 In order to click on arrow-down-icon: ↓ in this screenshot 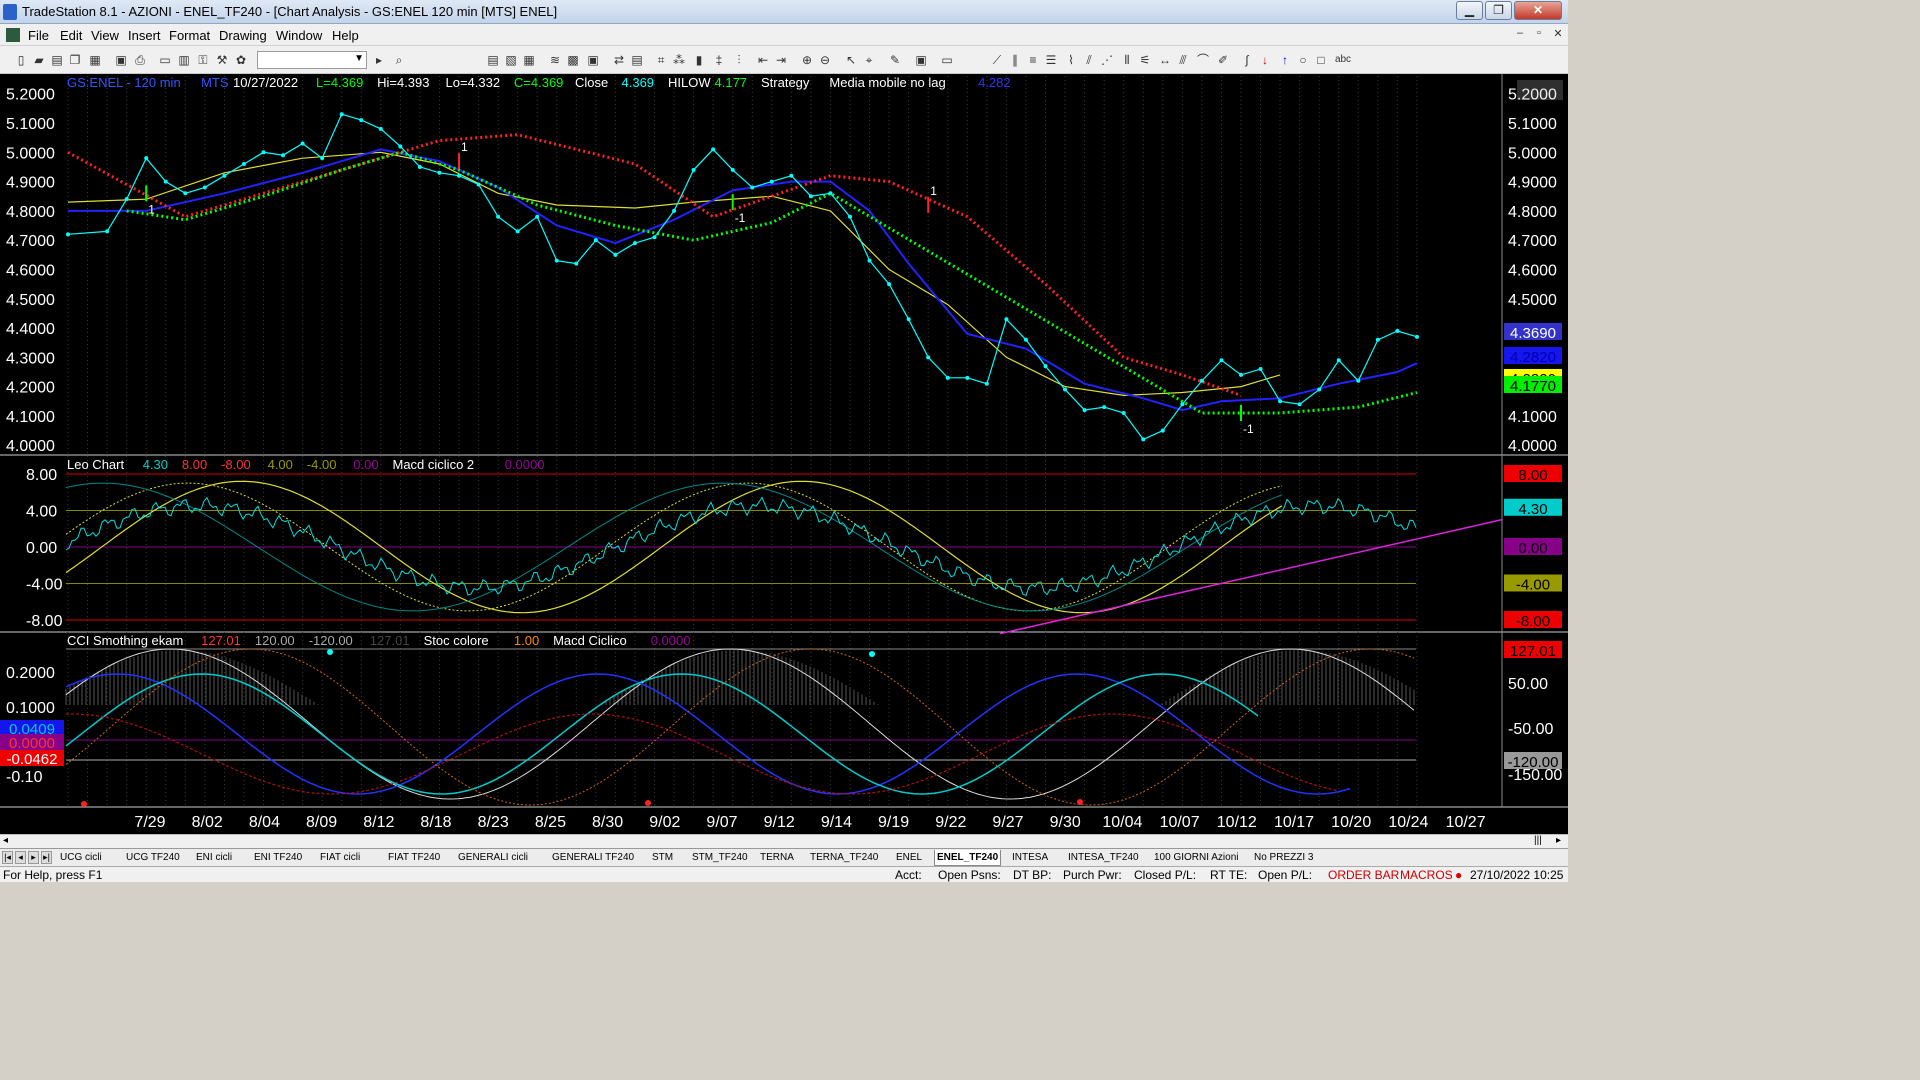, I will do `click(1265, 60)`.